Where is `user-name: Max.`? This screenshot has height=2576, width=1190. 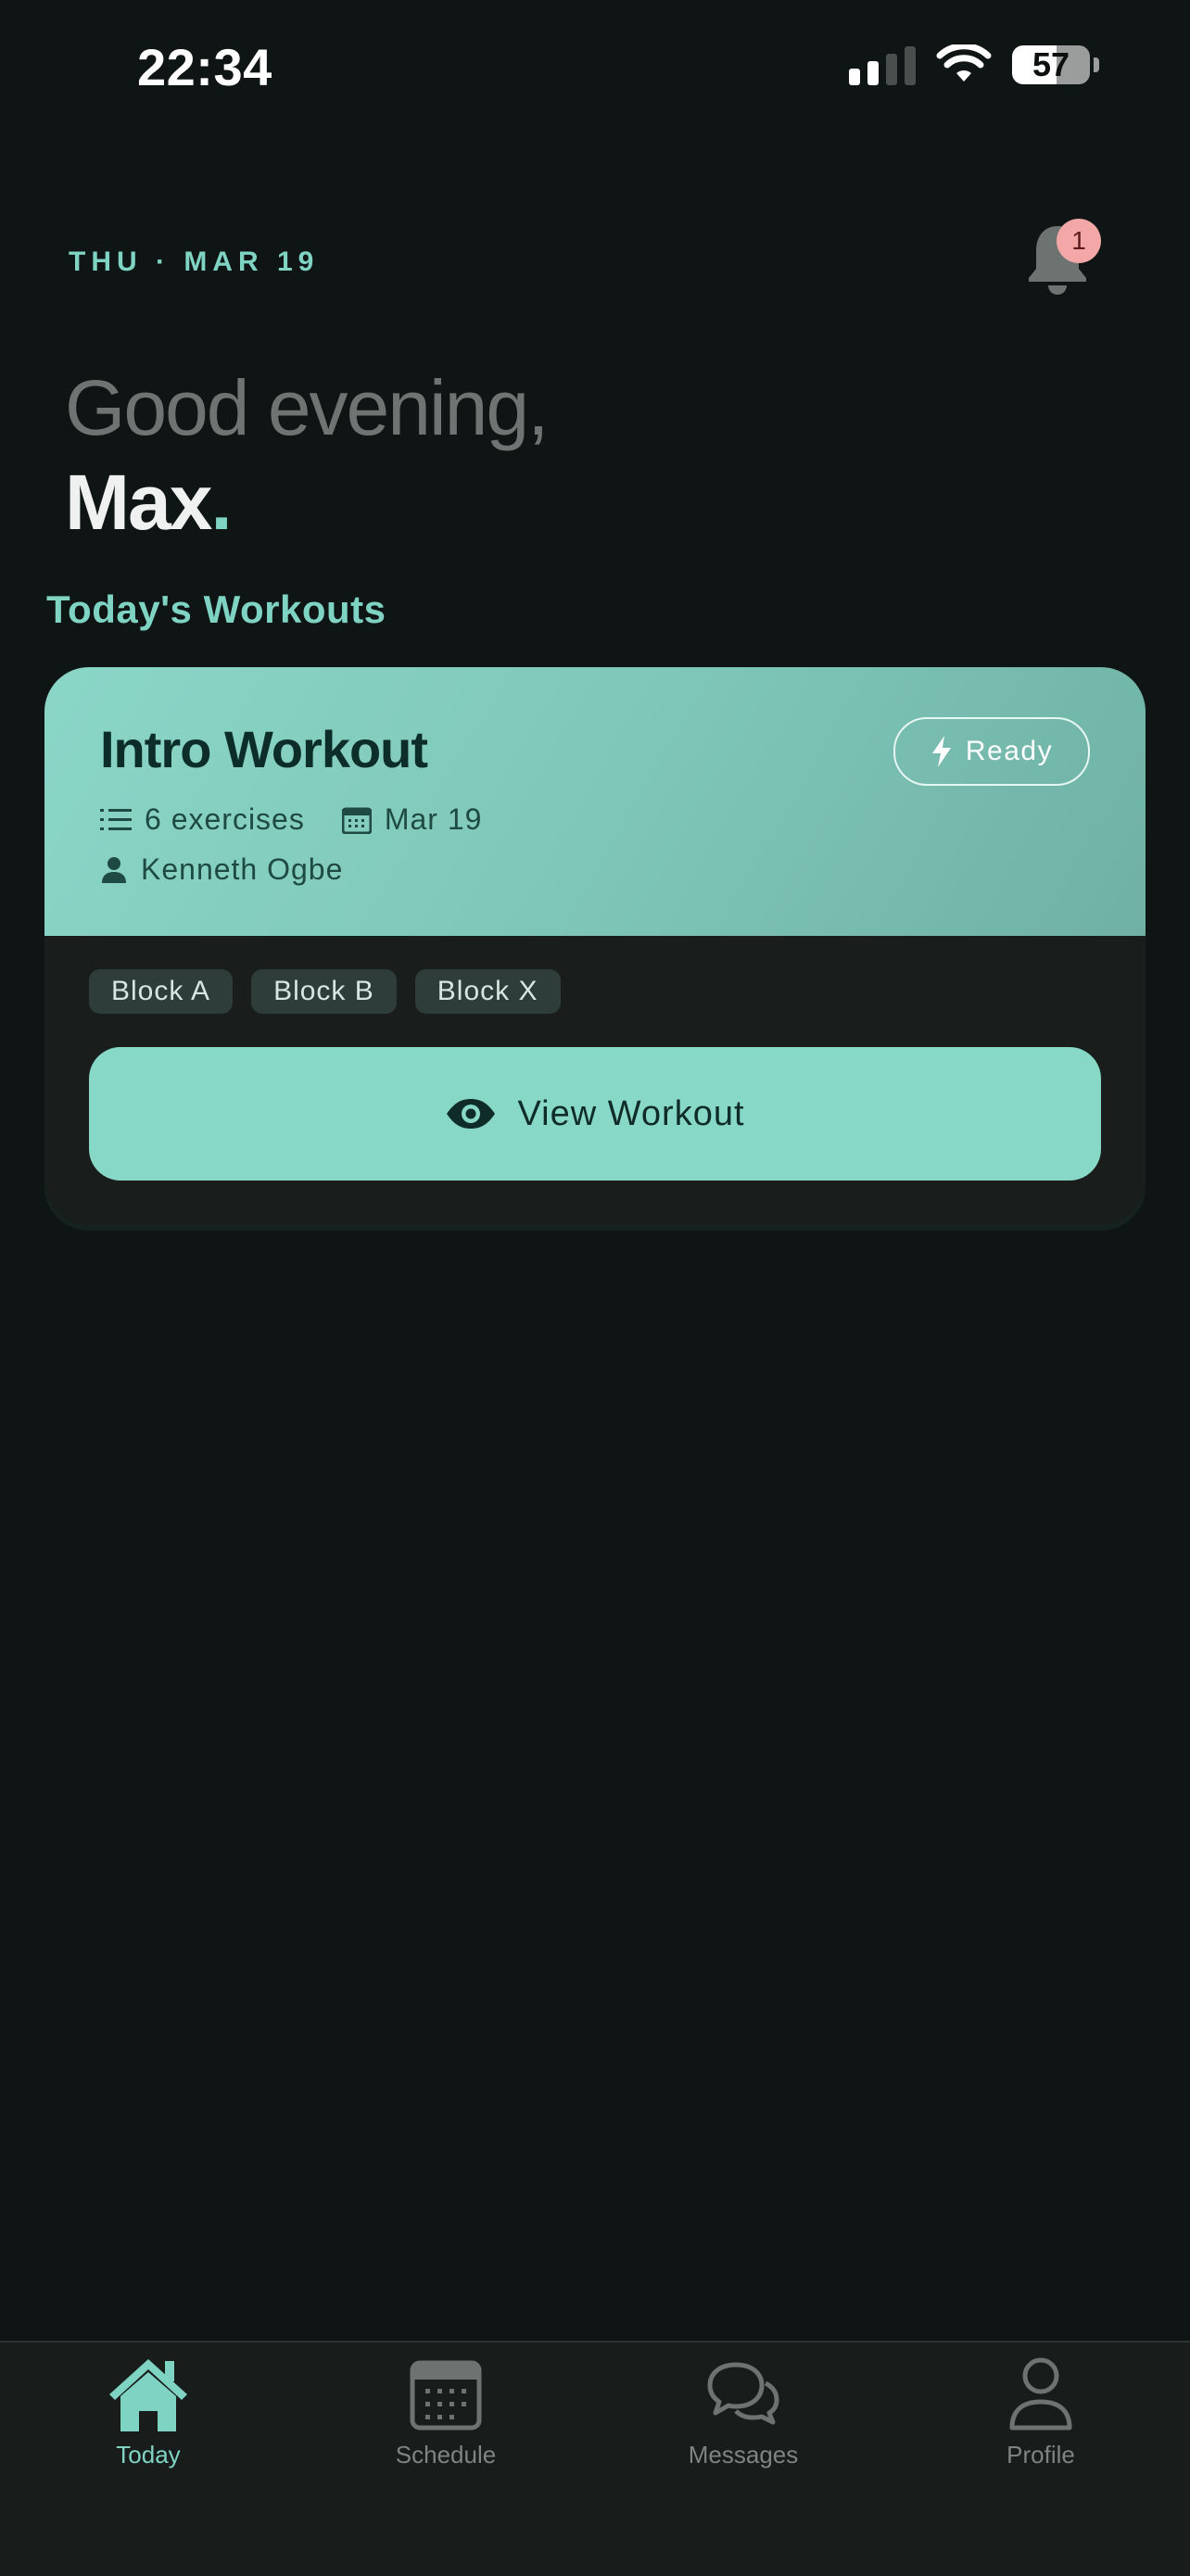 user-name: Max. is located at coordinates (149, 503).